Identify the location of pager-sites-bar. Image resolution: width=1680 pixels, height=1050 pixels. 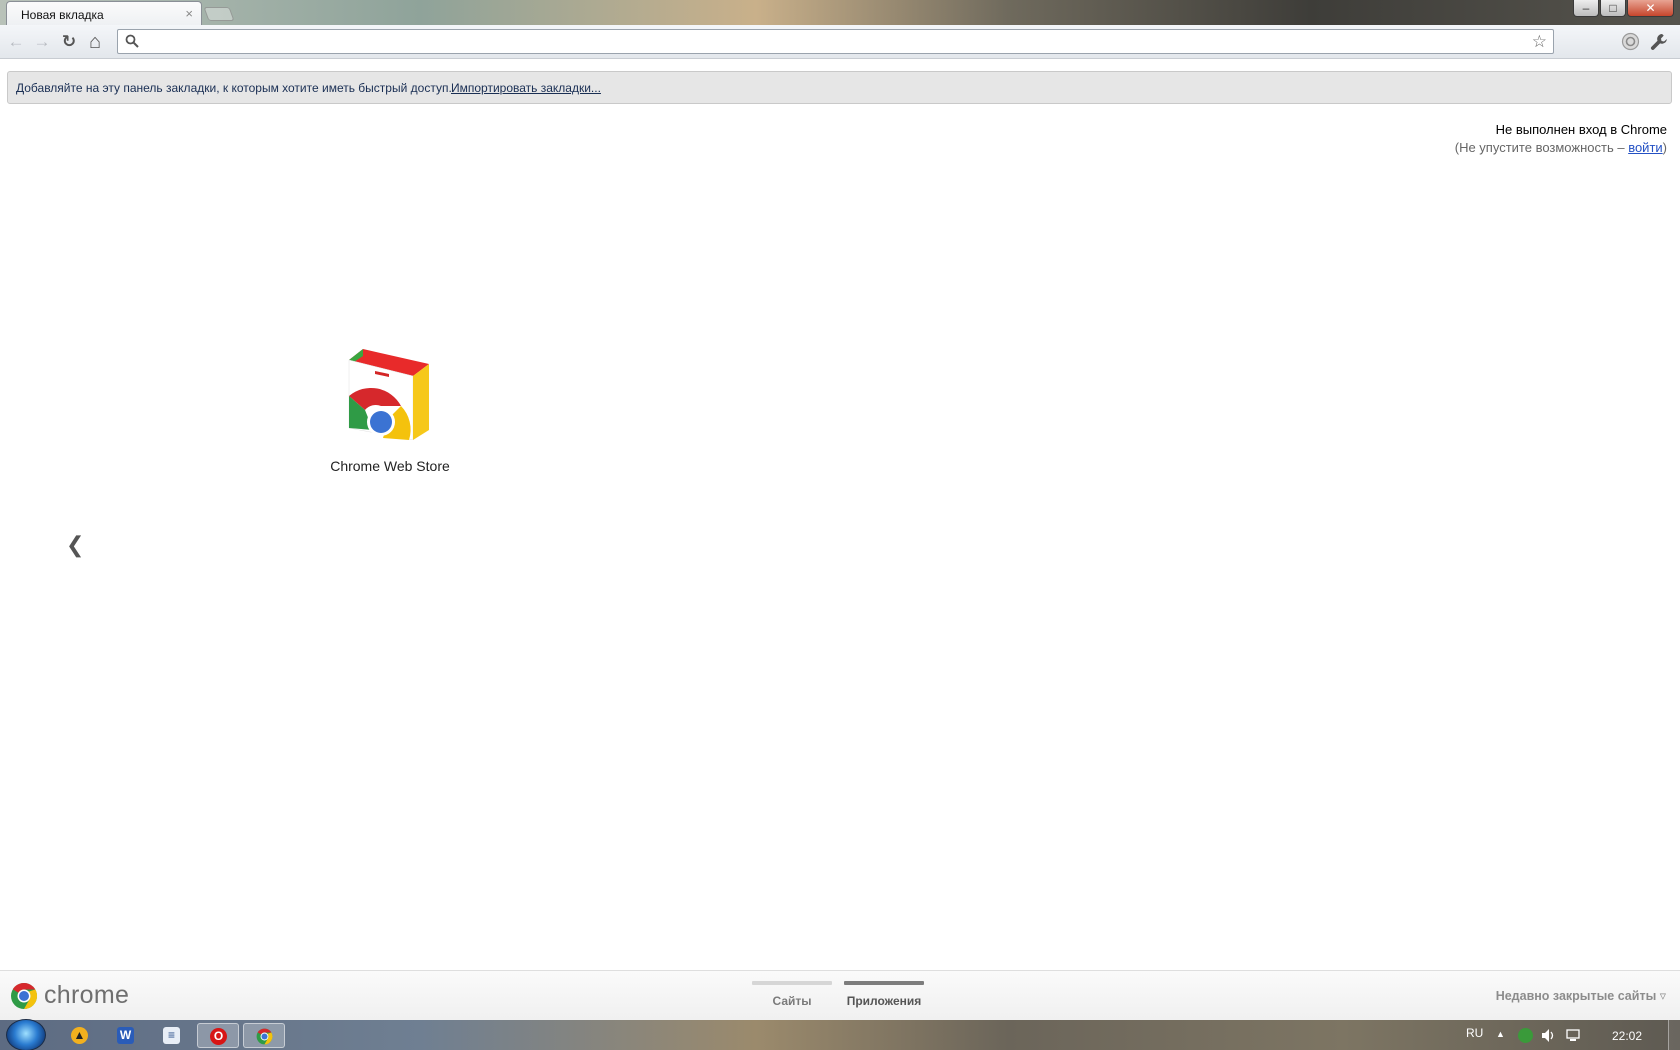
(792, 983).